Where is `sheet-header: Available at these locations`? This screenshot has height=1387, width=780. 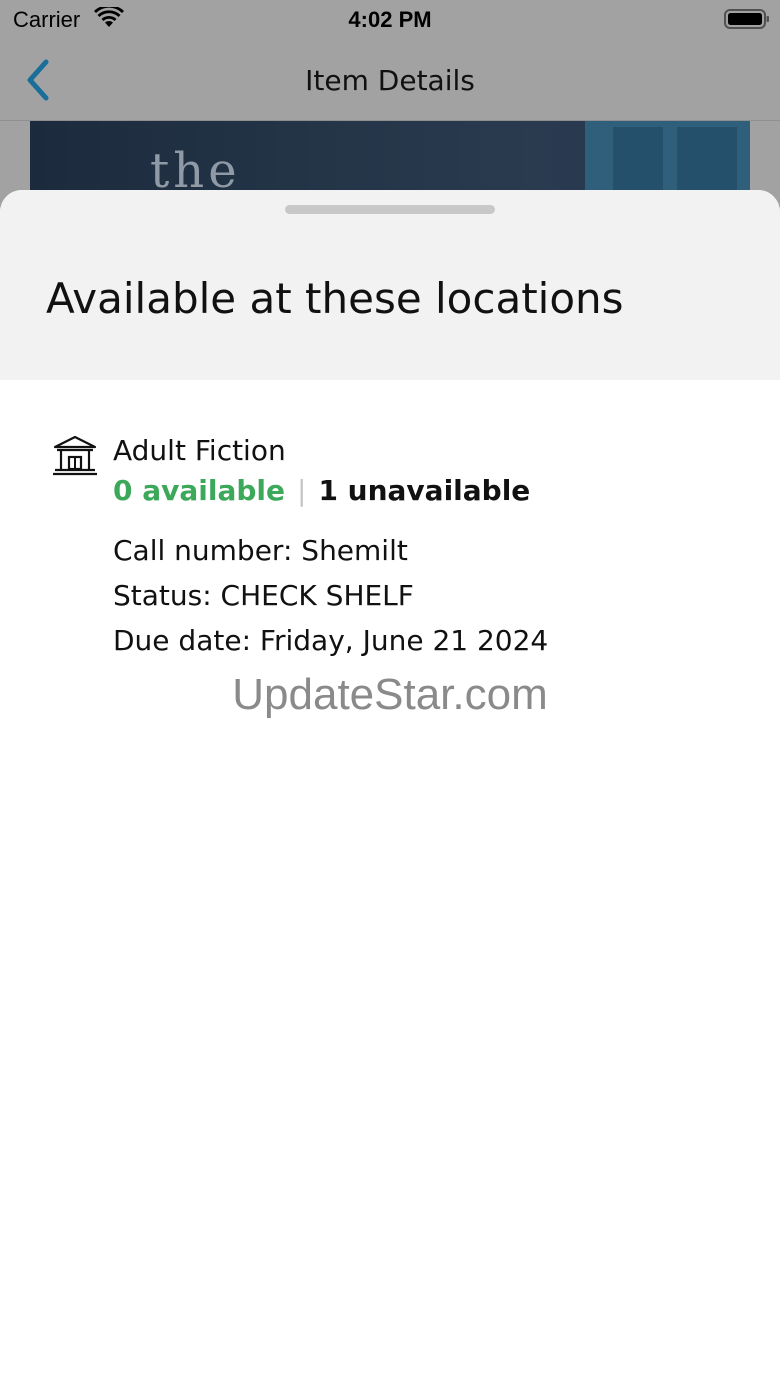
sheet-header: Available at these locations is located at coordinates (390, 285).